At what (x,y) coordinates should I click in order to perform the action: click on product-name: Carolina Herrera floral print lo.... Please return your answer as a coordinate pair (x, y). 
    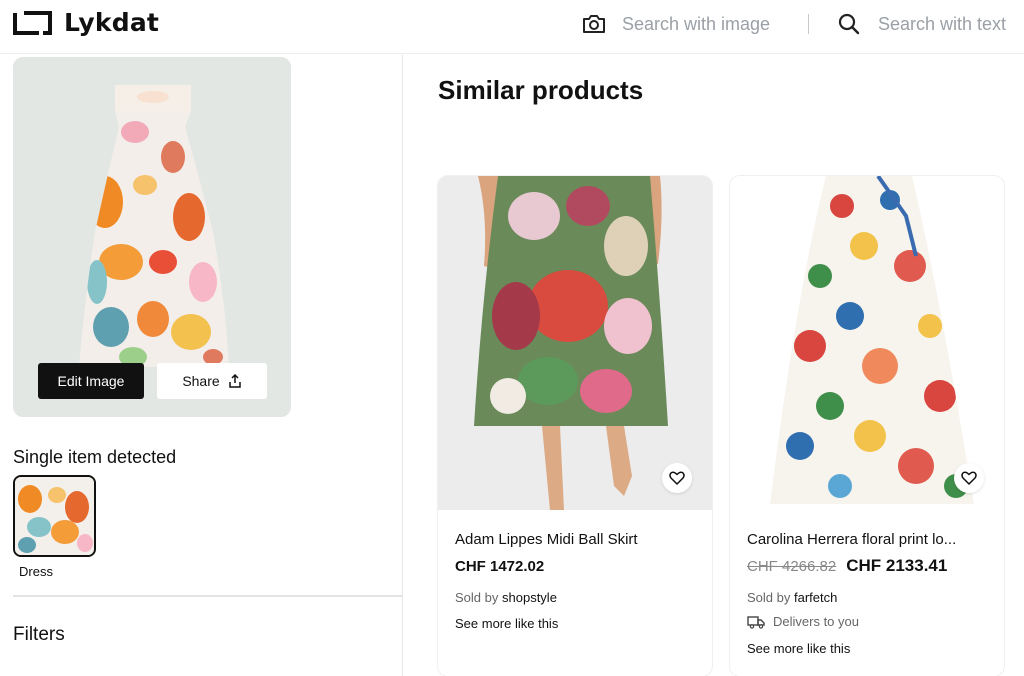
    Looking at the image, I should click on (869, 539).